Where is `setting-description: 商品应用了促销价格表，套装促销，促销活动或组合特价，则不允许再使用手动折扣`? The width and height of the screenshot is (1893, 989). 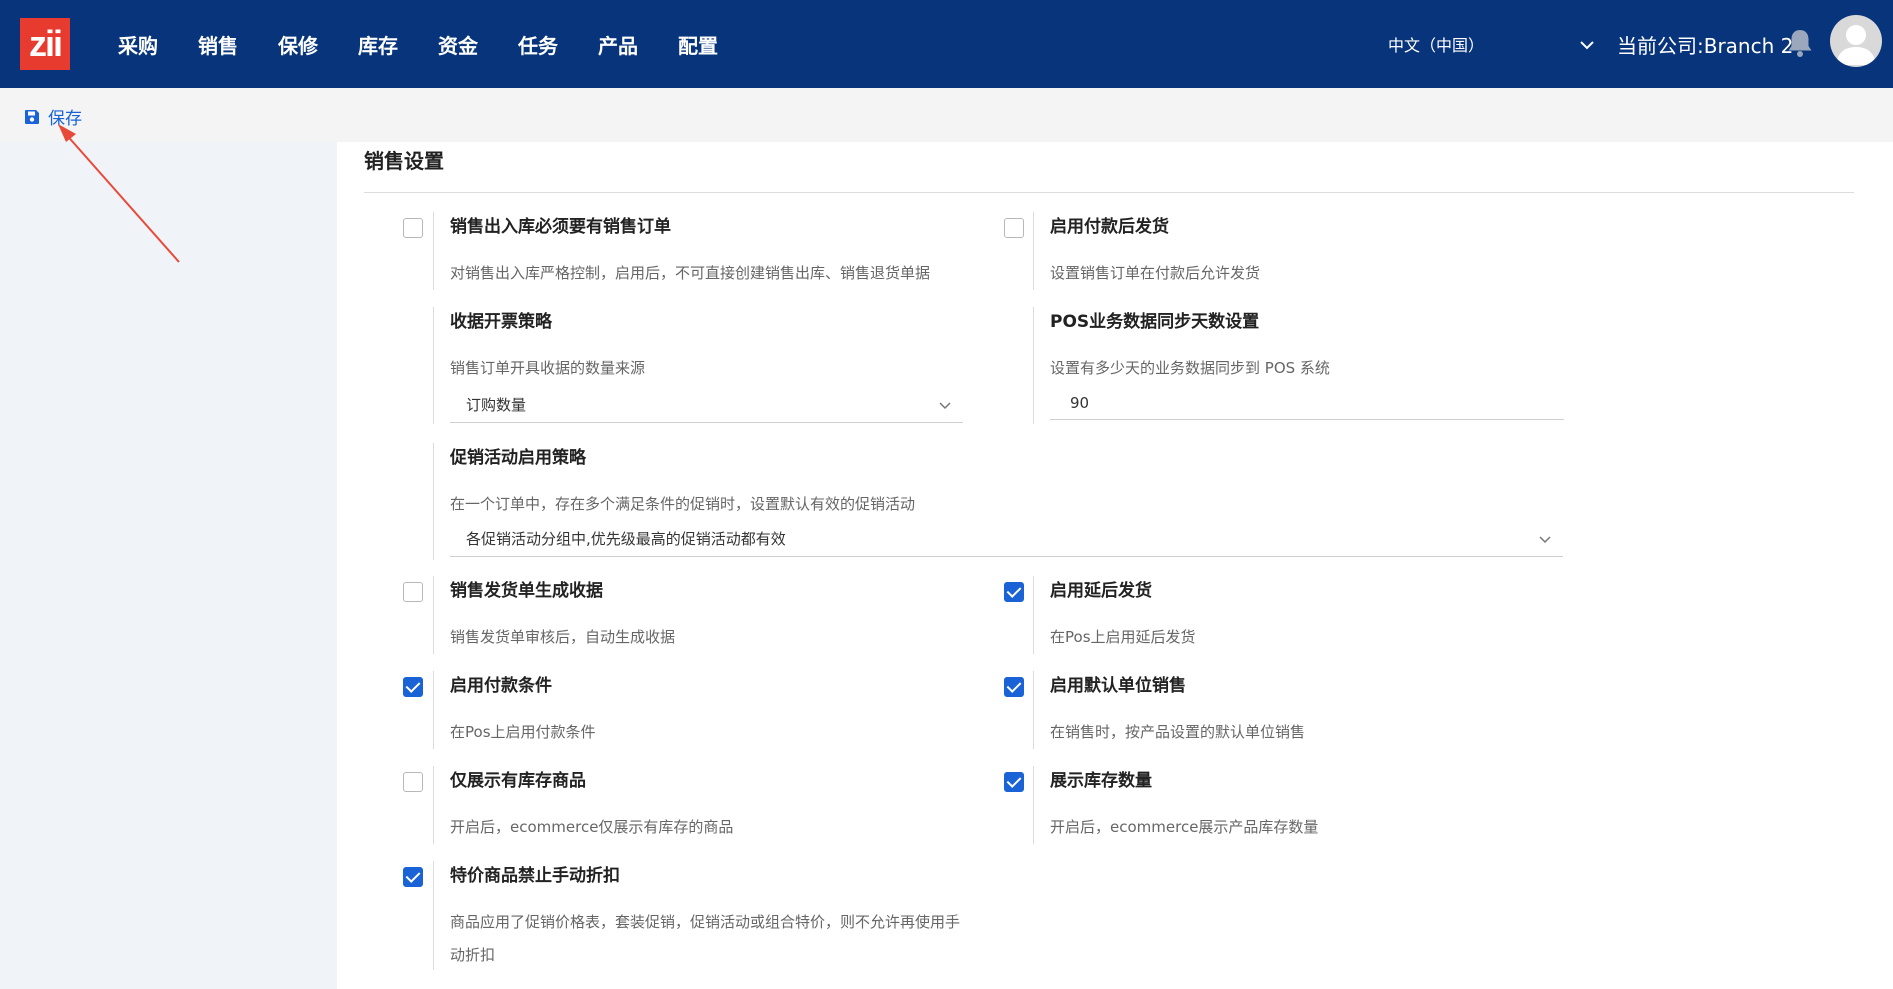 setting-description: 商品应用了促销价格表，套装促销，促销活动或组合特价，则不允许再使用手动折扣 is located at coordinates (705, 938).